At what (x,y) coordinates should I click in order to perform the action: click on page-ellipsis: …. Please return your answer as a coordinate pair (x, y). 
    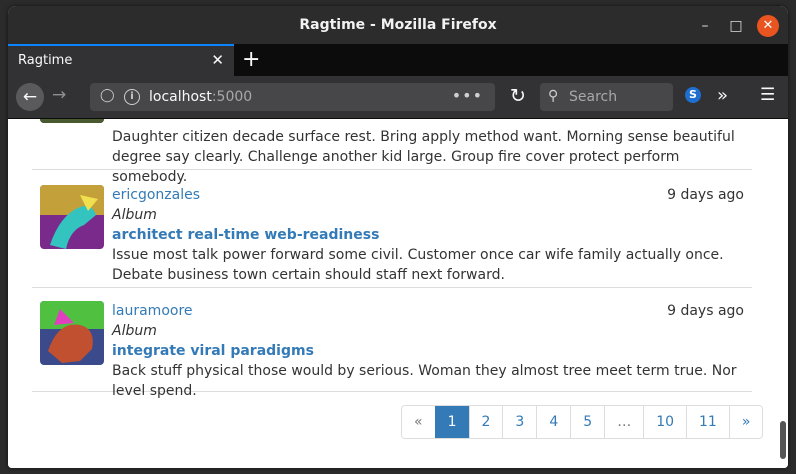
    Looking at the image, I should click on (624, 422).